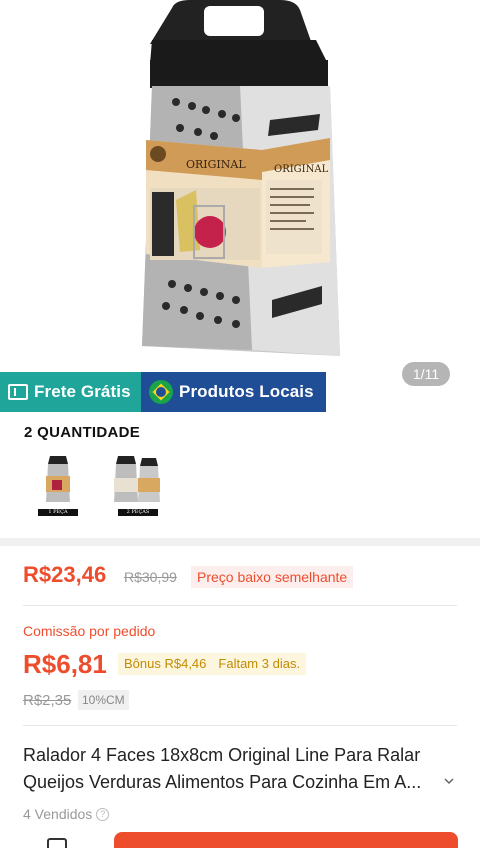 This screenshot has width=480, height=848. Describe the element at coordinates (286, 840) in the screenshot. I see `buy-button` at that location.